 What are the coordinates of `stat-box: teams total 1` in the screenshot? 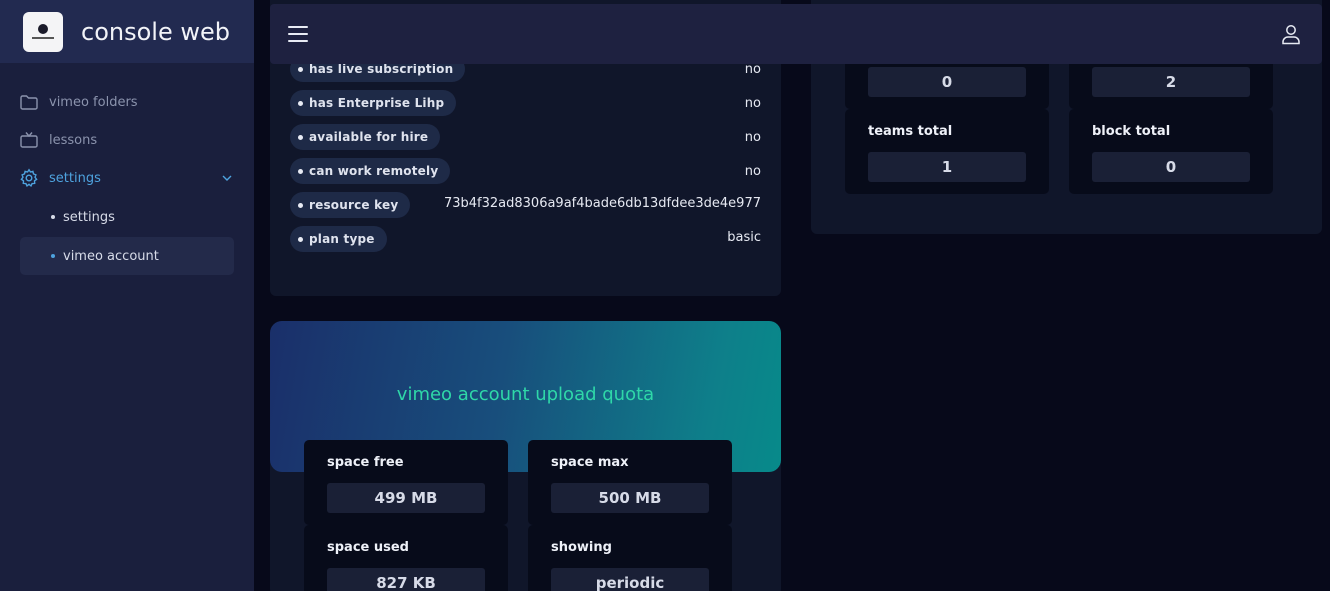 It's located at (947, 151).